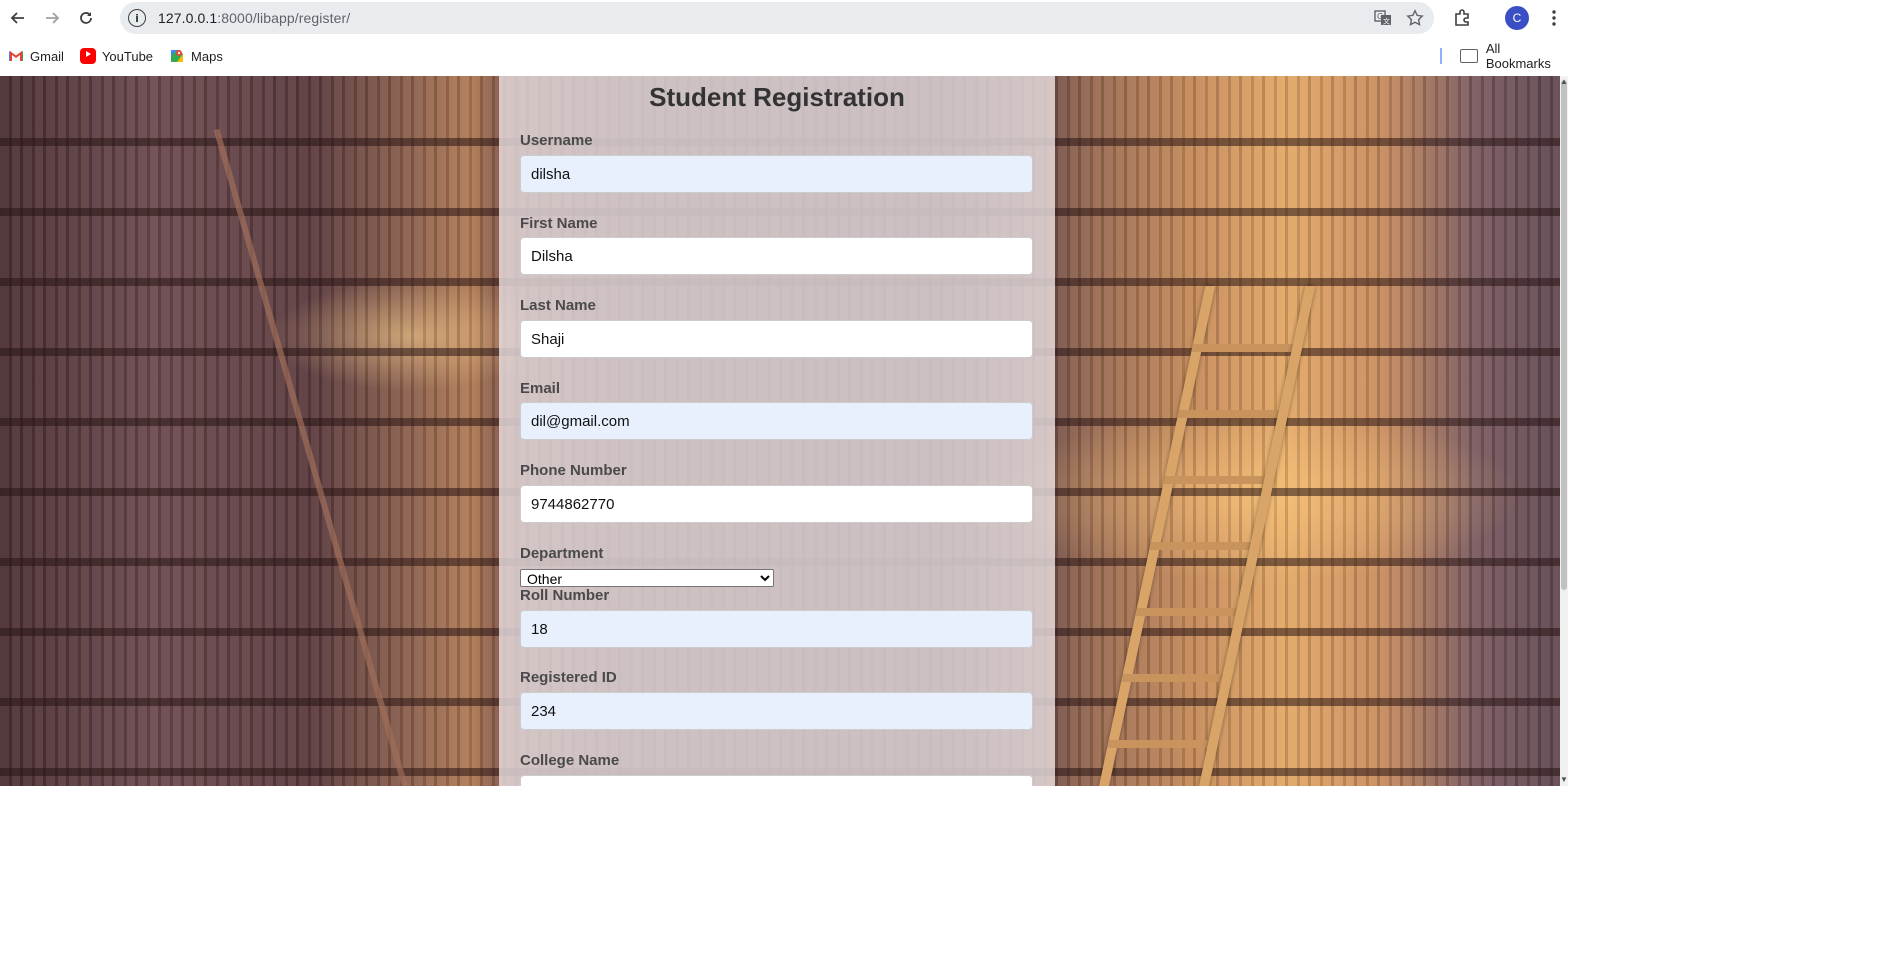  What do you see at coordinates (207, 56) in the screenshot?
I see `bookmark-label: Maps` at bounding box center [207, 56].